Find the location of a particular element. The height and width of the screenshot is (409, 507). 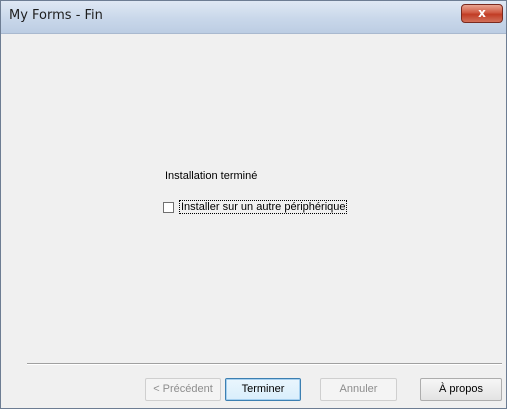

install-other-device-option: Installer sur un autre périphérique is located at coordinates (255, 207).